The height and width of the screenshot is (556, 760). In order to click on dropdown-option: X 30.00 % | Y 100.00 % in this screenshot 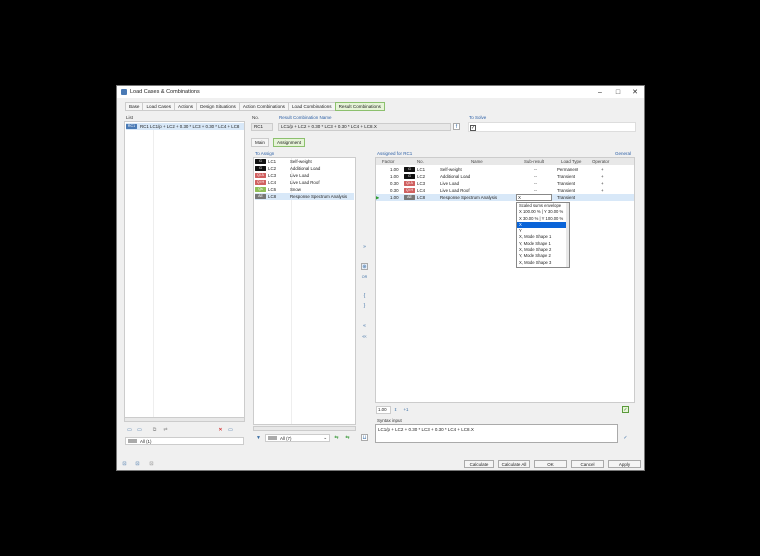, I will do `click(543, 219)`.